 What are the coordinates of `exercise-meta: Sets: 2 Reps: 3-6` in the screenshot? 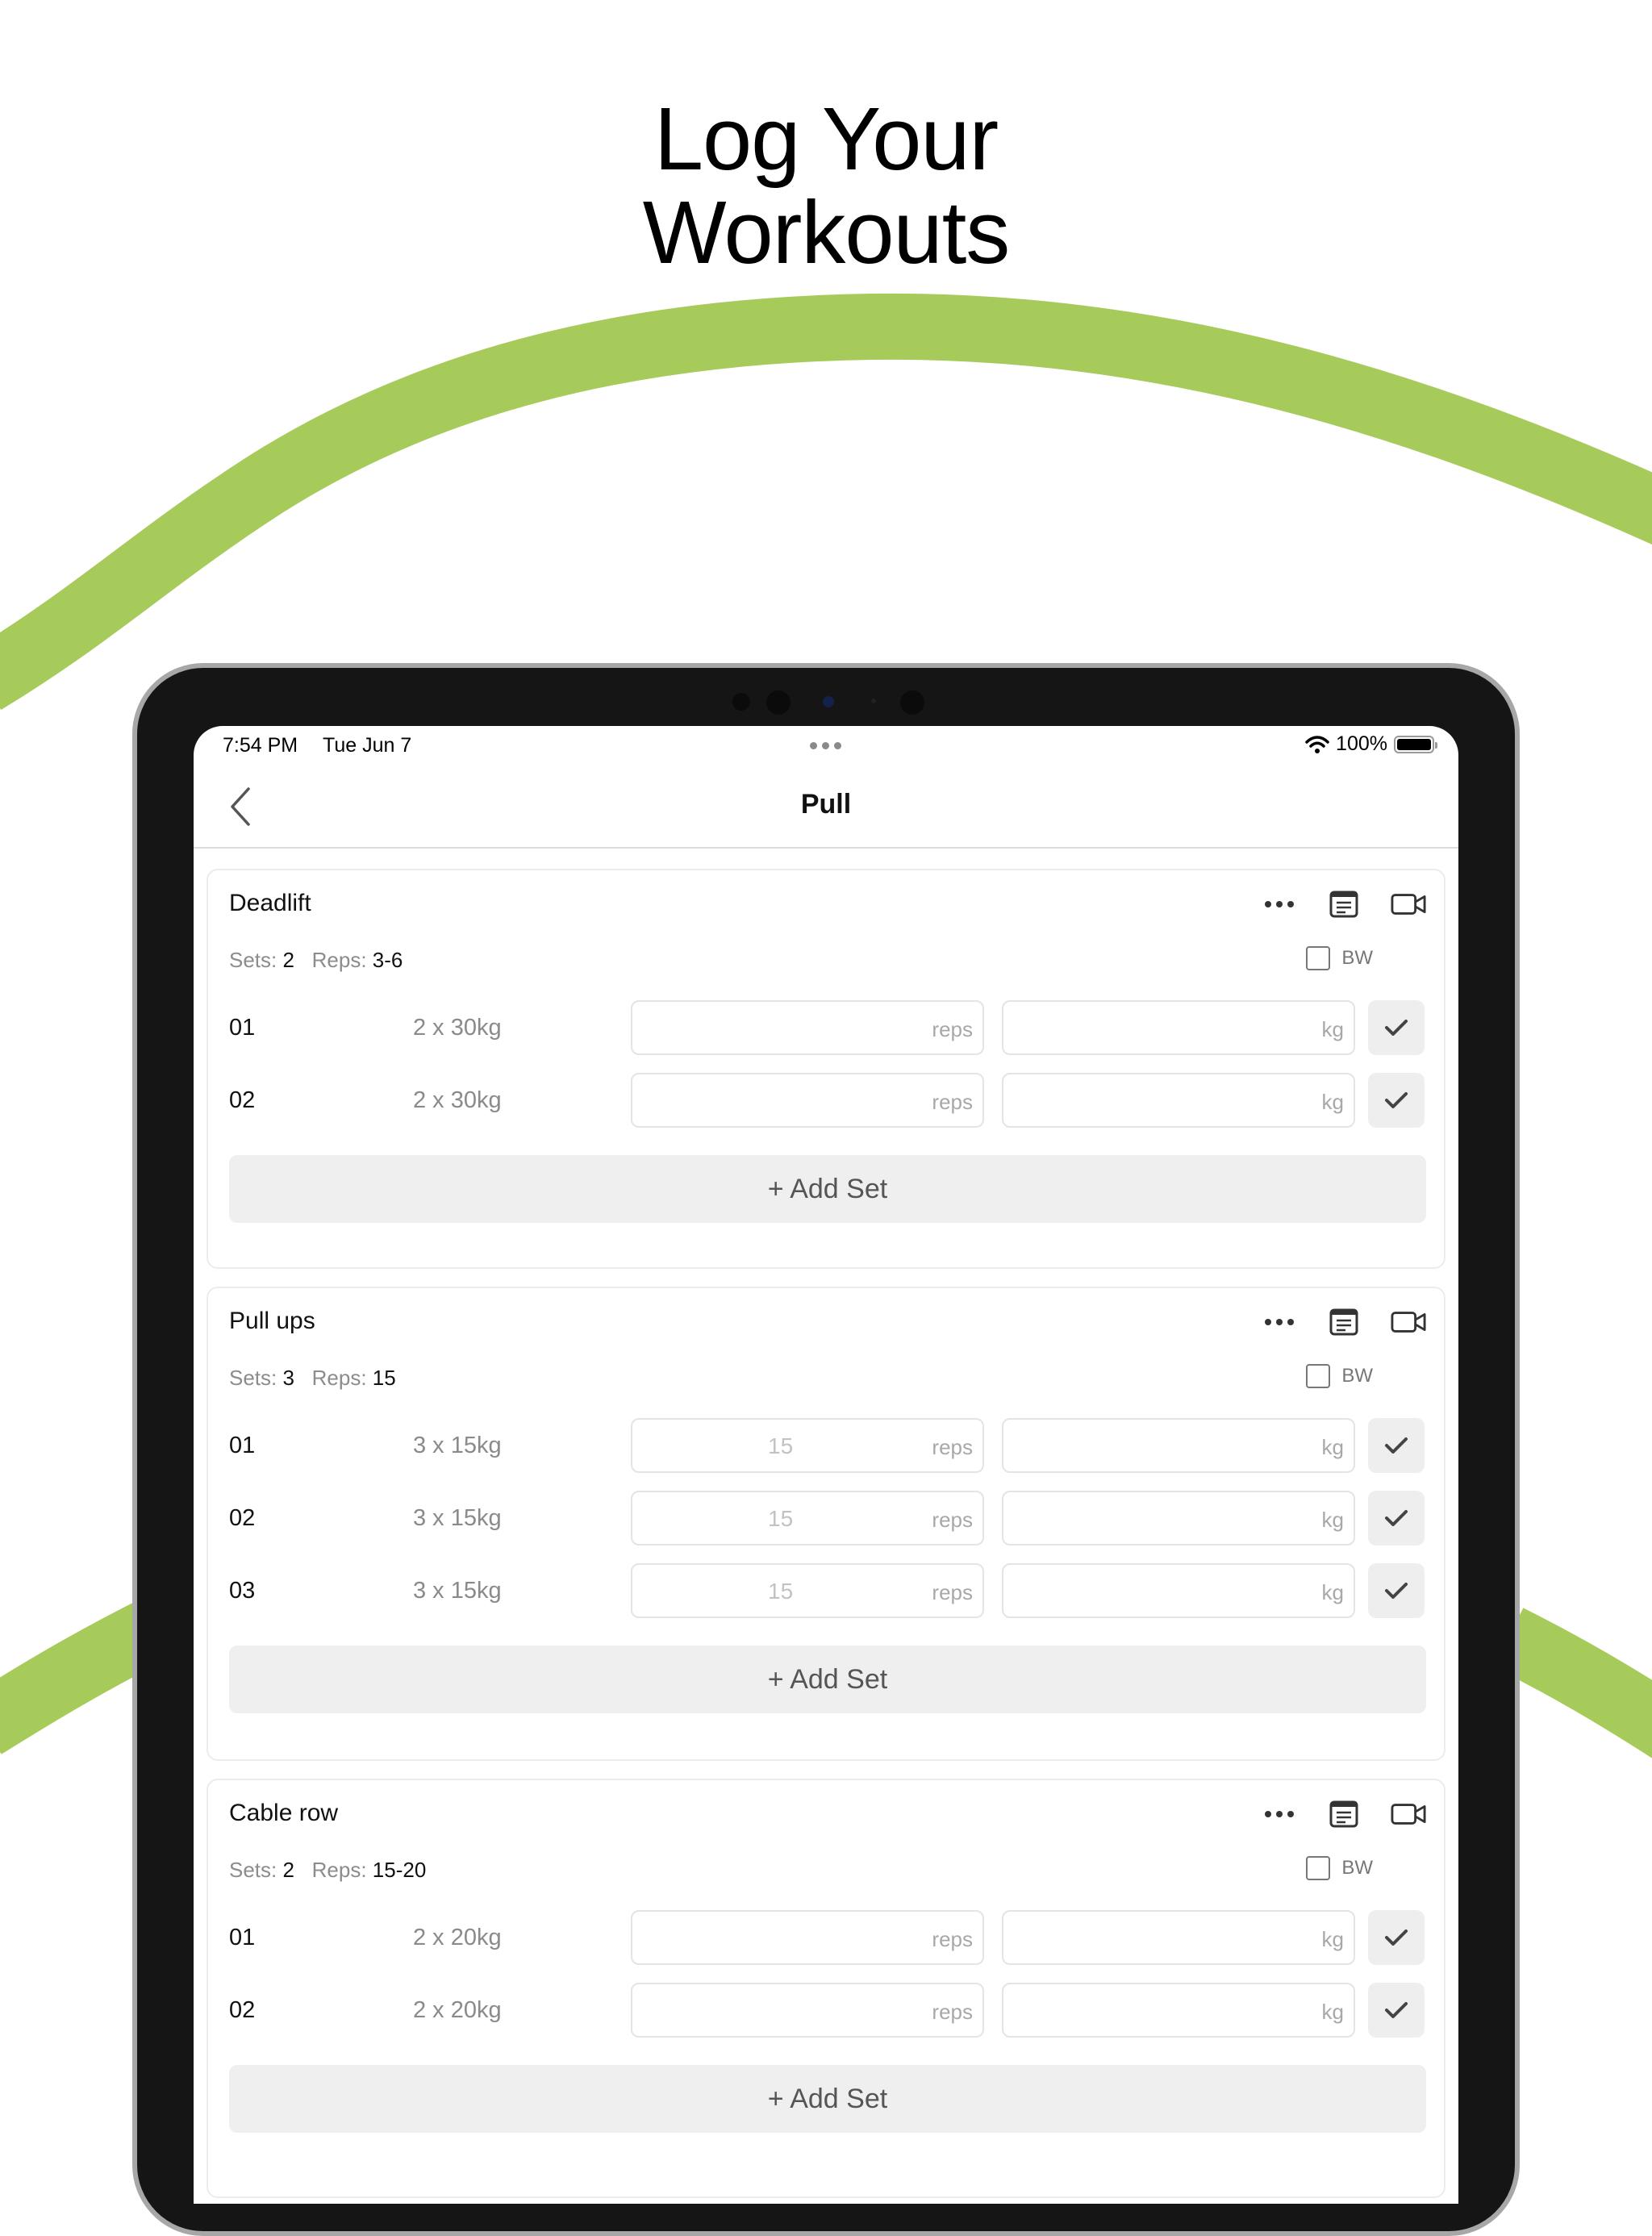 It's located at (316, 960).